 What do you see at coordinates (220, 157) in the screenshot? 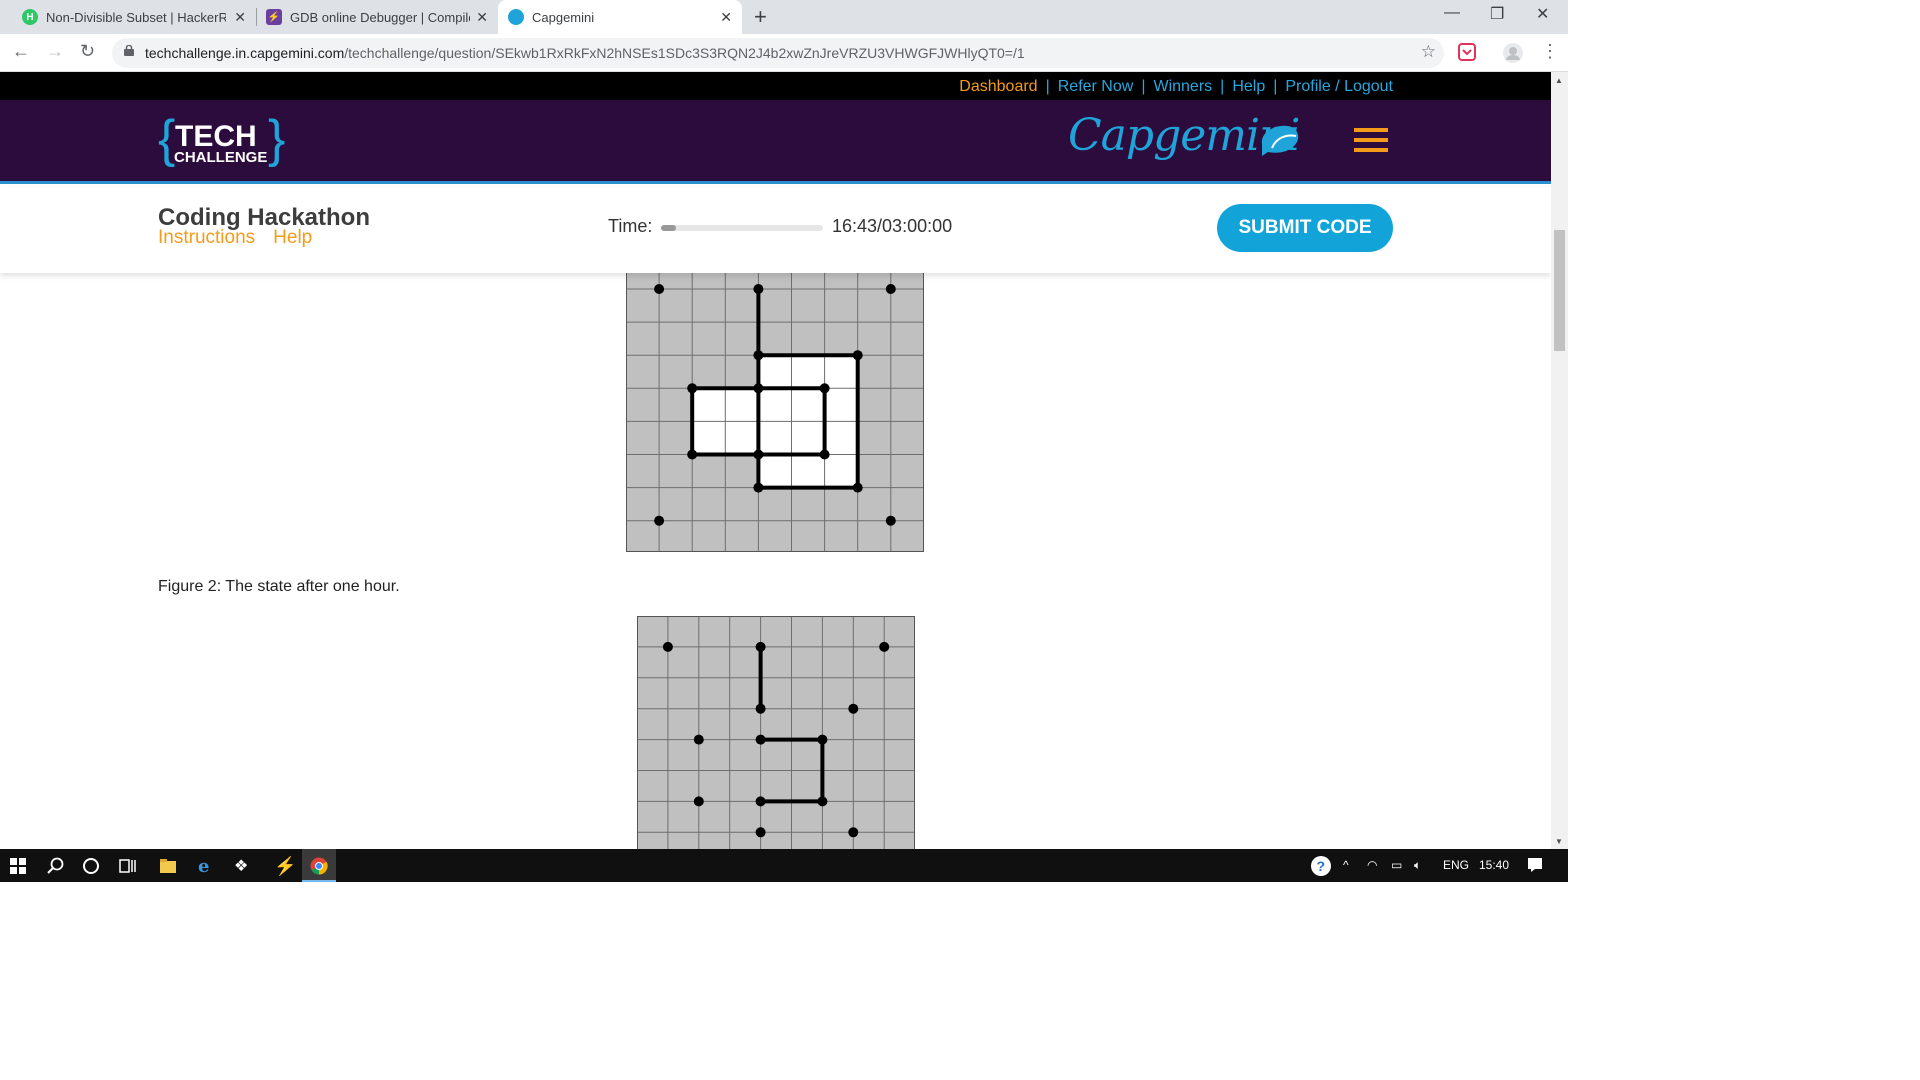
I see `svg-text: CHALLENGE` at bounding box center [220, 157].